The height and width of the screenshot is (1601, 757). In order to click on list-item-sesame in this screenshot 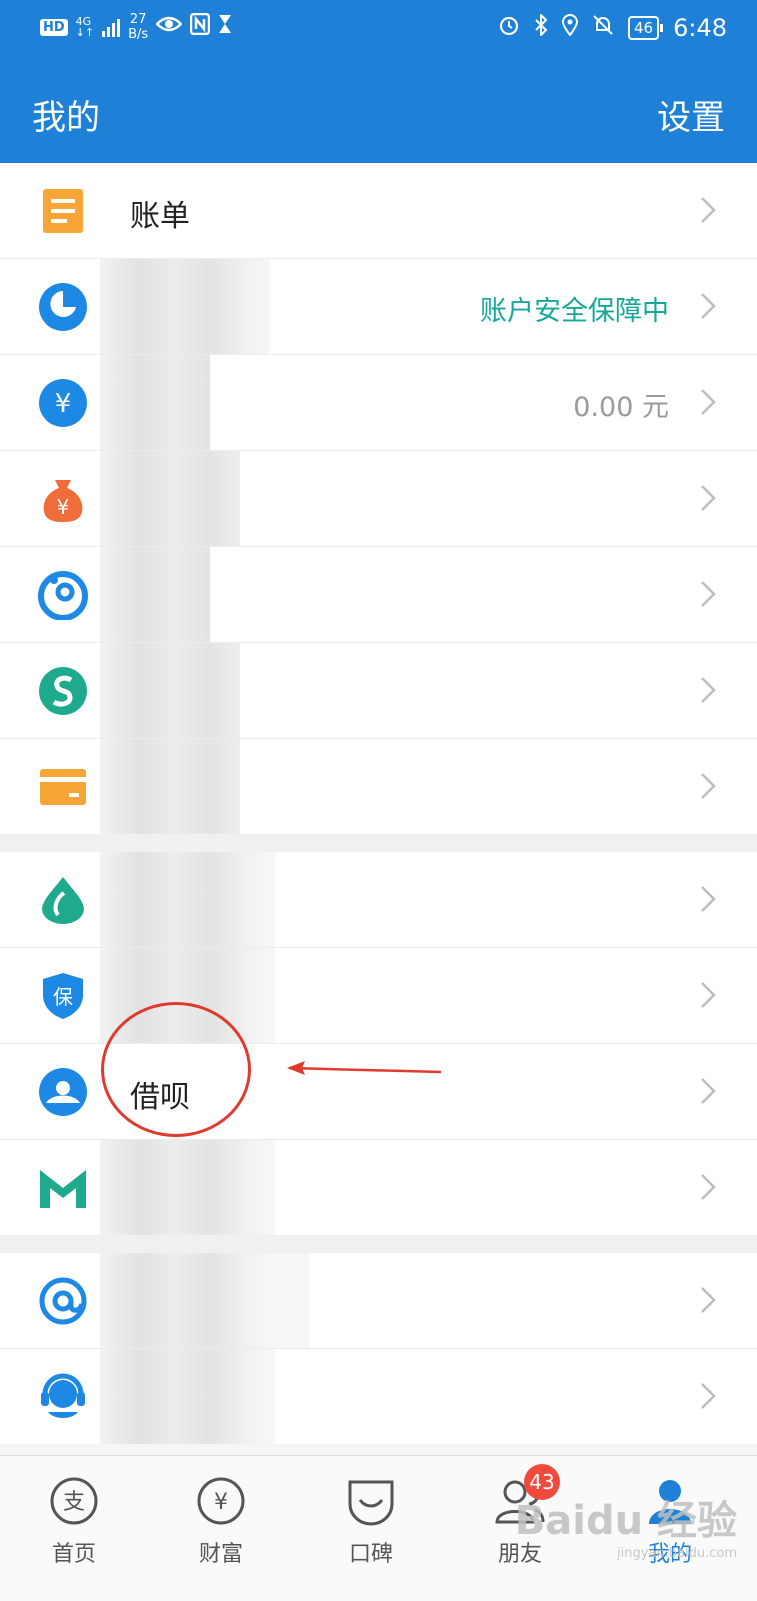, I will do `click(378, 900)`.